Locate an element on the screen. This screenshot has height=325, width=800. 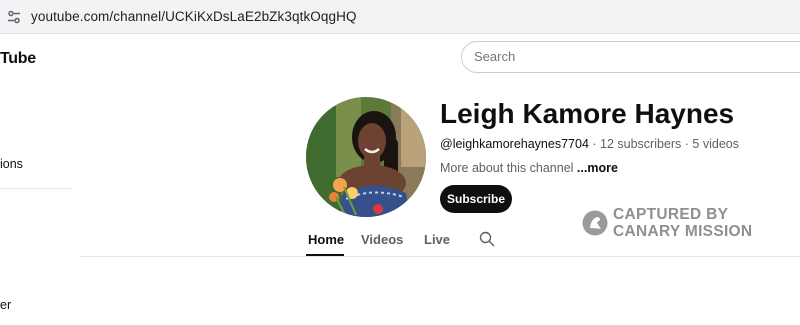
sidebar-divider is located at coordinates (36, 188).